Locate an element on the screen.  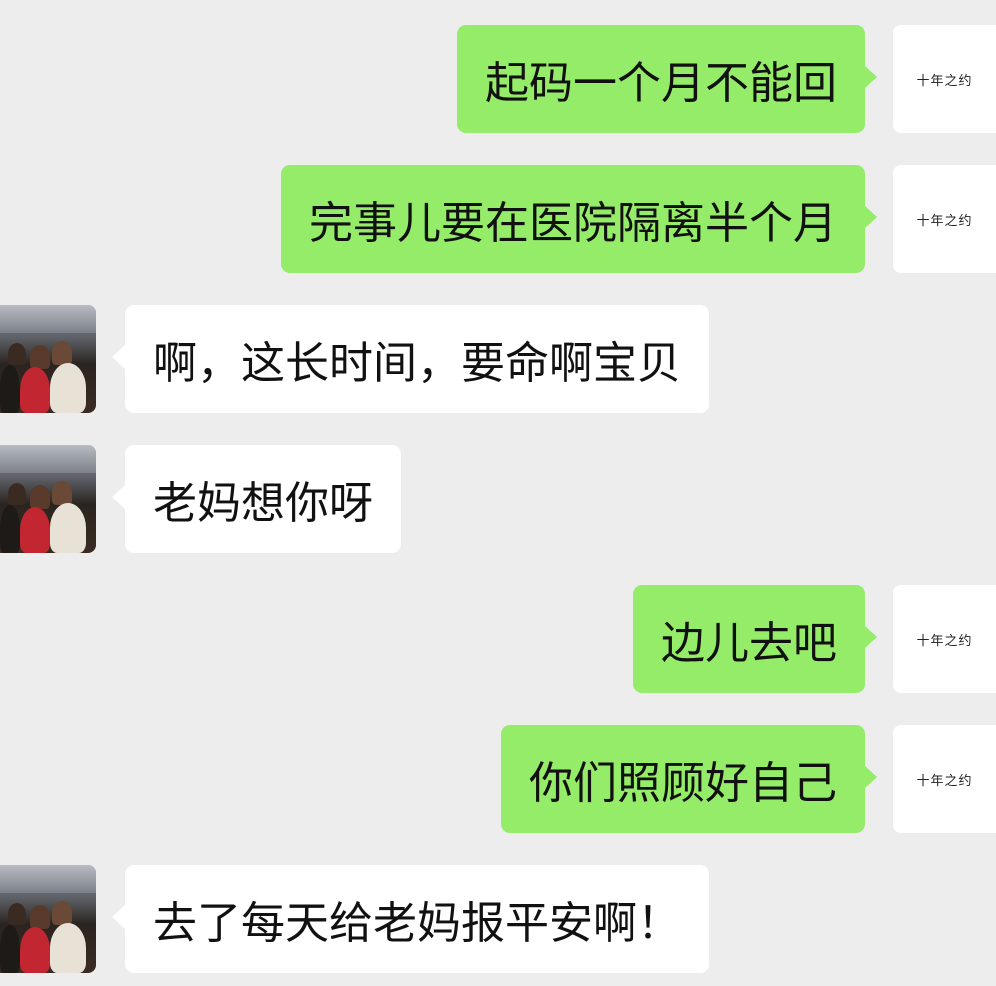
message-text: 老妈想你呀 is located at coordinates (263, 503).